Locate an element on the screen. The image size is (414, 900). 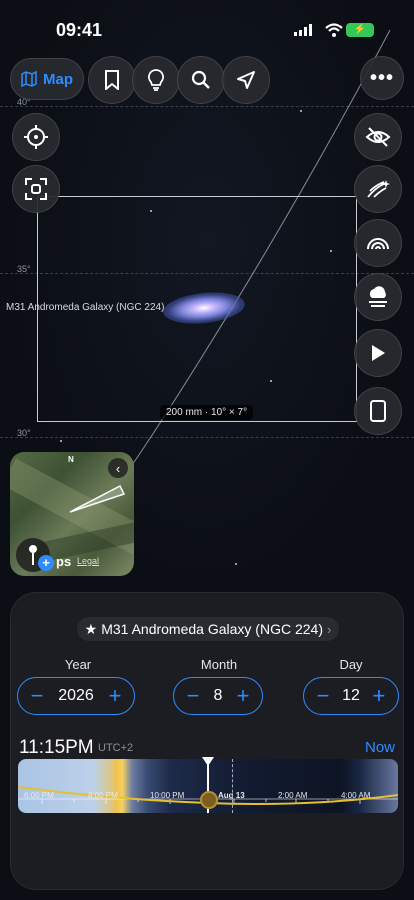
year-label: Year is located at coordinates (78, 664).